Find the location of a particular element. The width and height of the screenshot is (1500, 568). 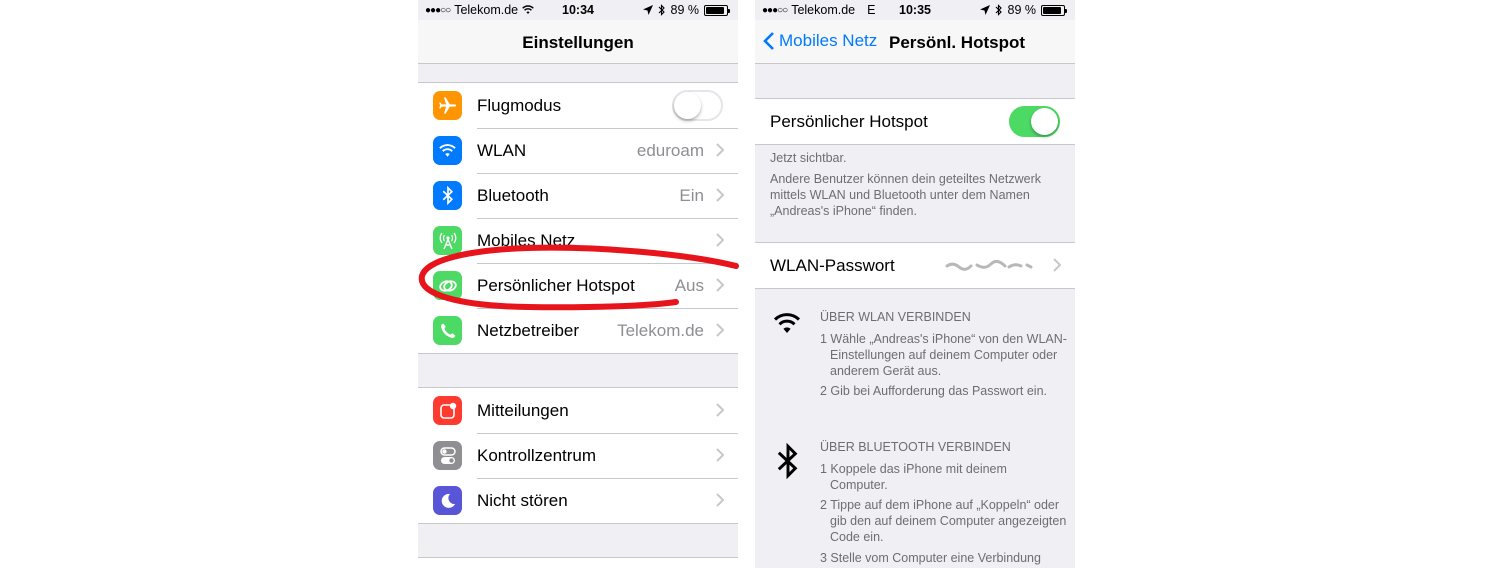

status-bar: ●●●○○ Telekom.de E 10:35 89 % is located at coordinates (915, 10).